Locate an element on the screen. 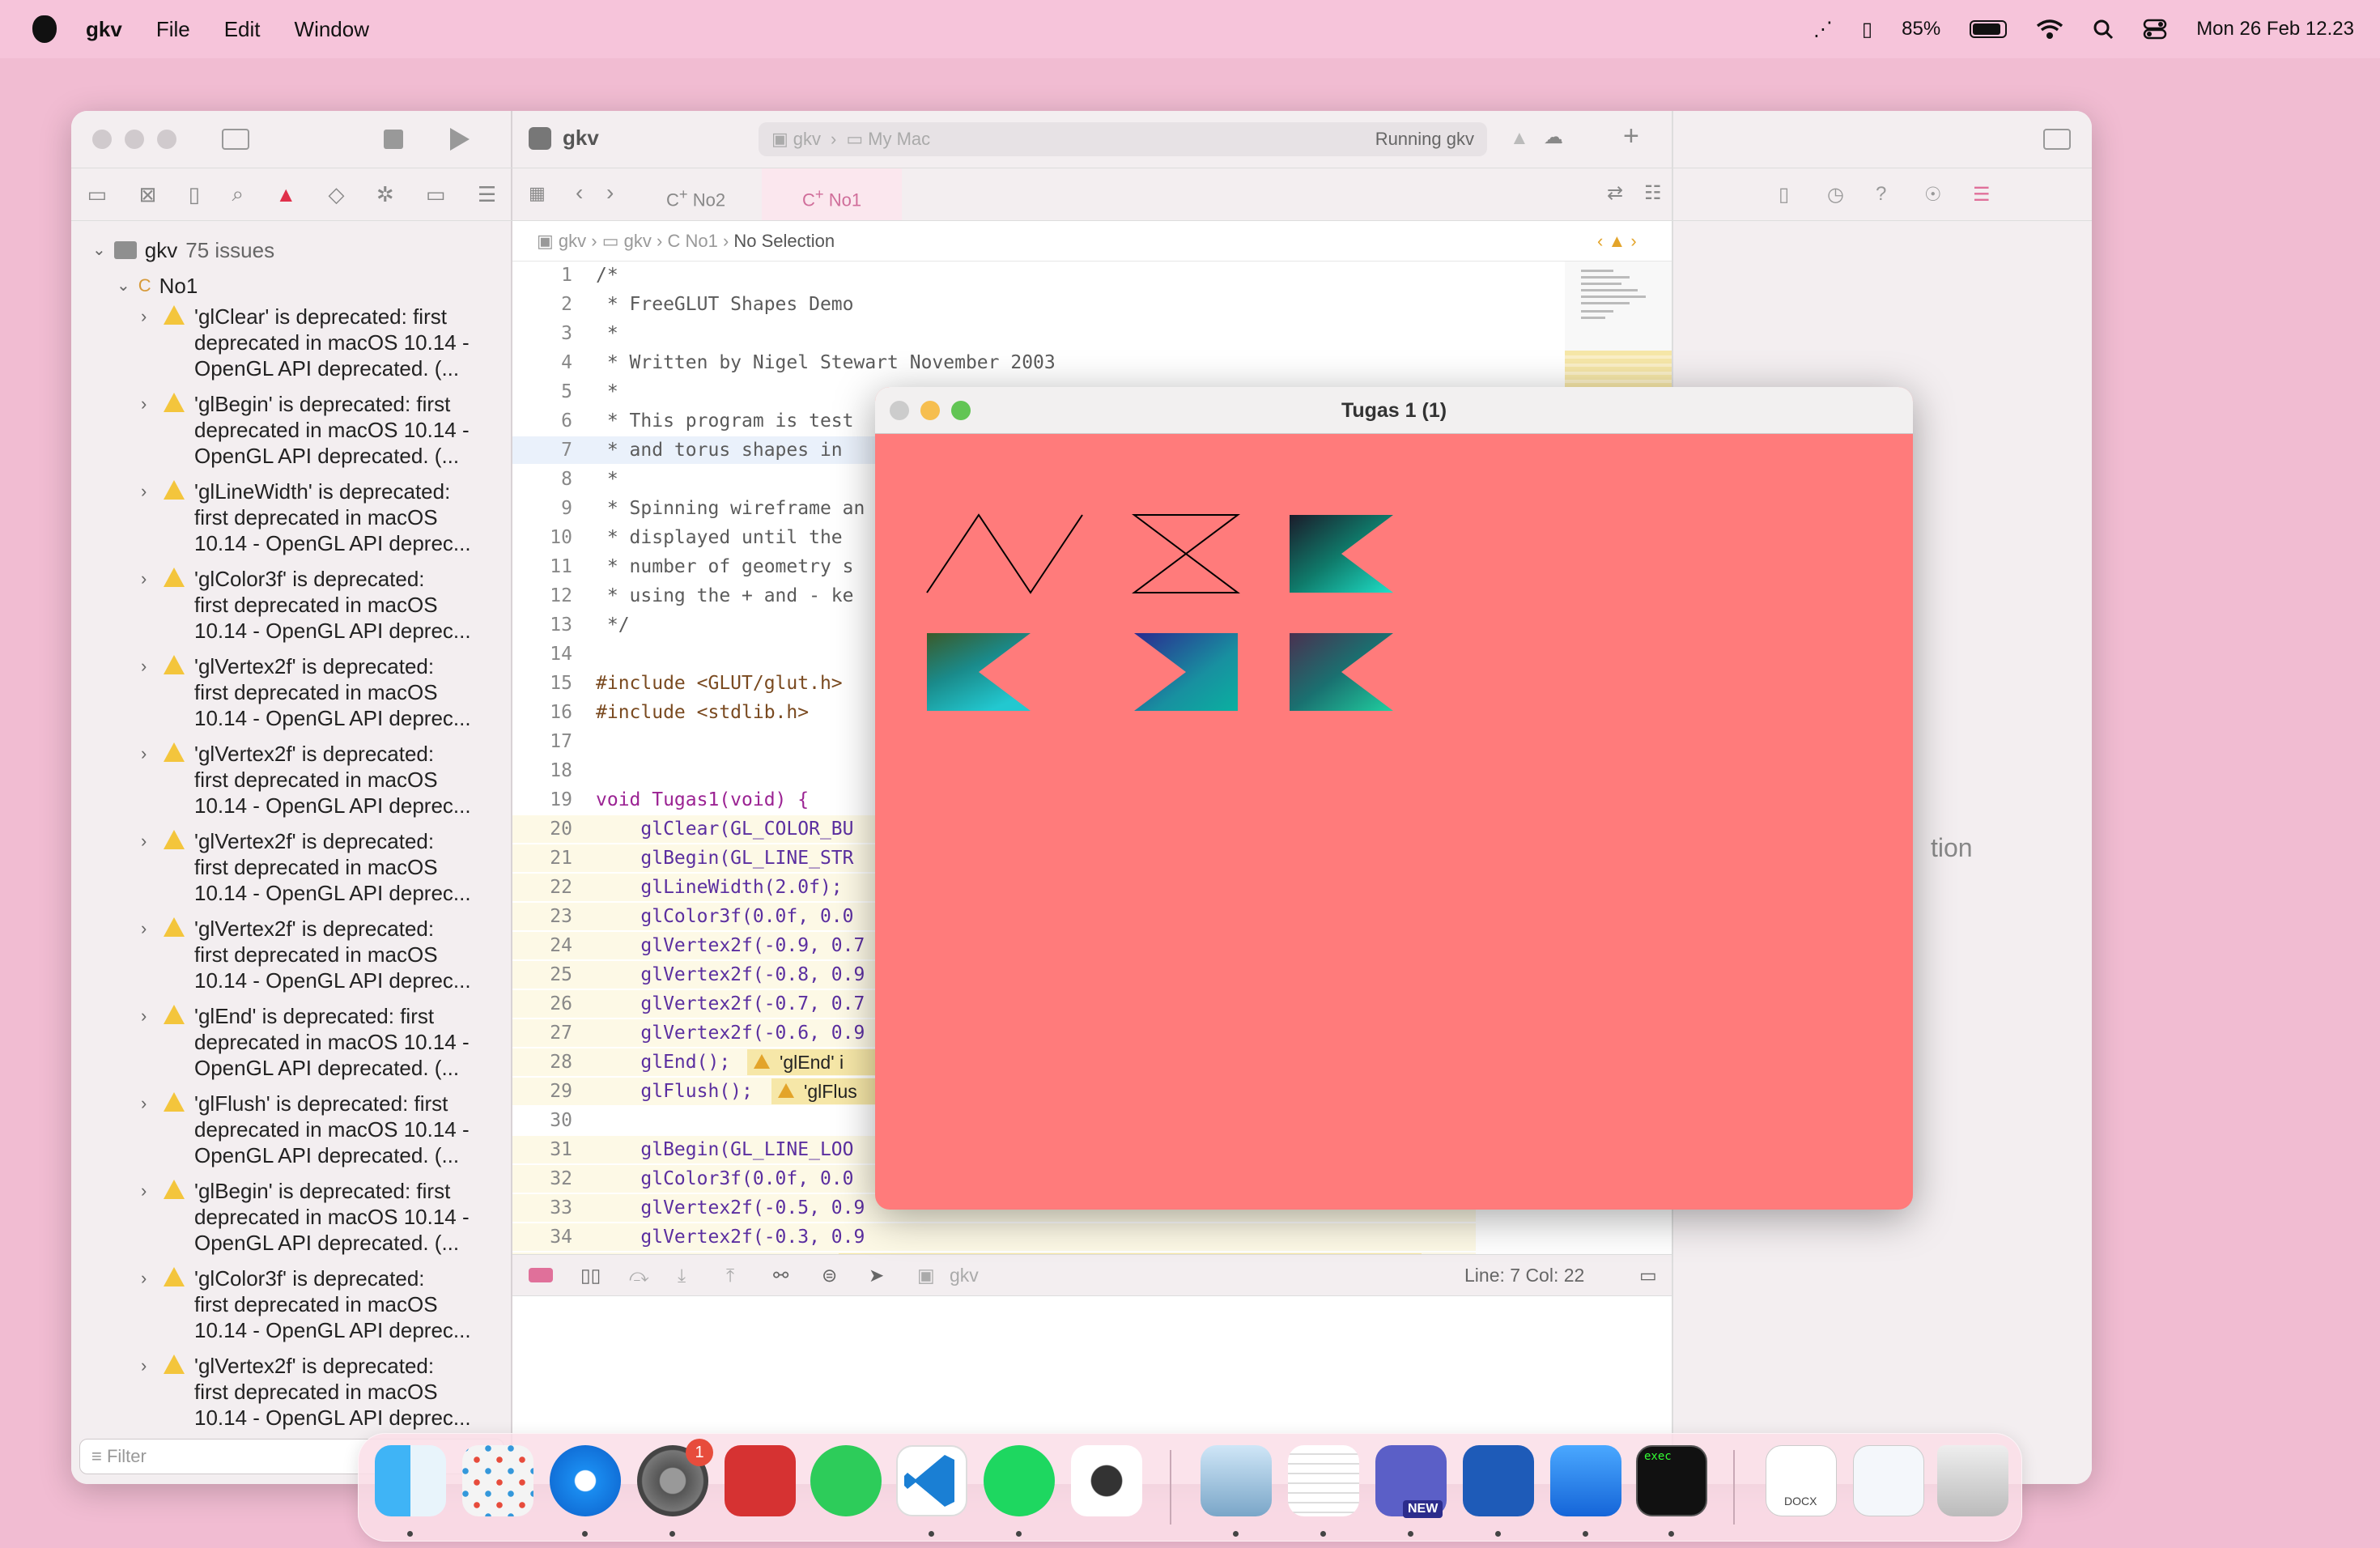 This screenshot has height=1548, width=2380. file-row: ⌄ C No1 is located at coordinates (292, 286).